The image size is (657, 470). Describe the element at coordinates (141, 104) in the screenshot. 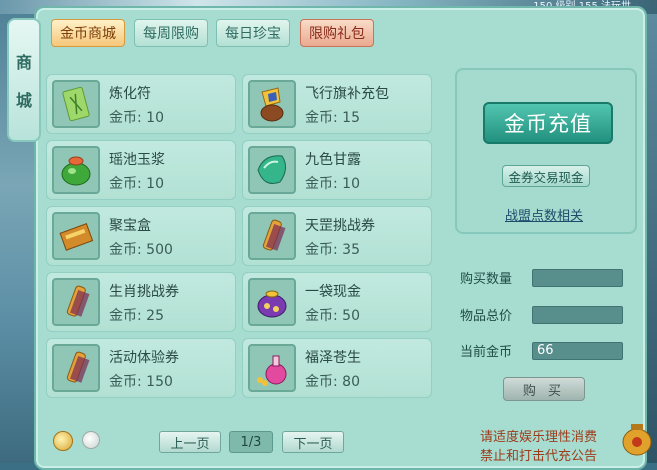

I see `shop-item: 炼化符 金币: 10` at that location.